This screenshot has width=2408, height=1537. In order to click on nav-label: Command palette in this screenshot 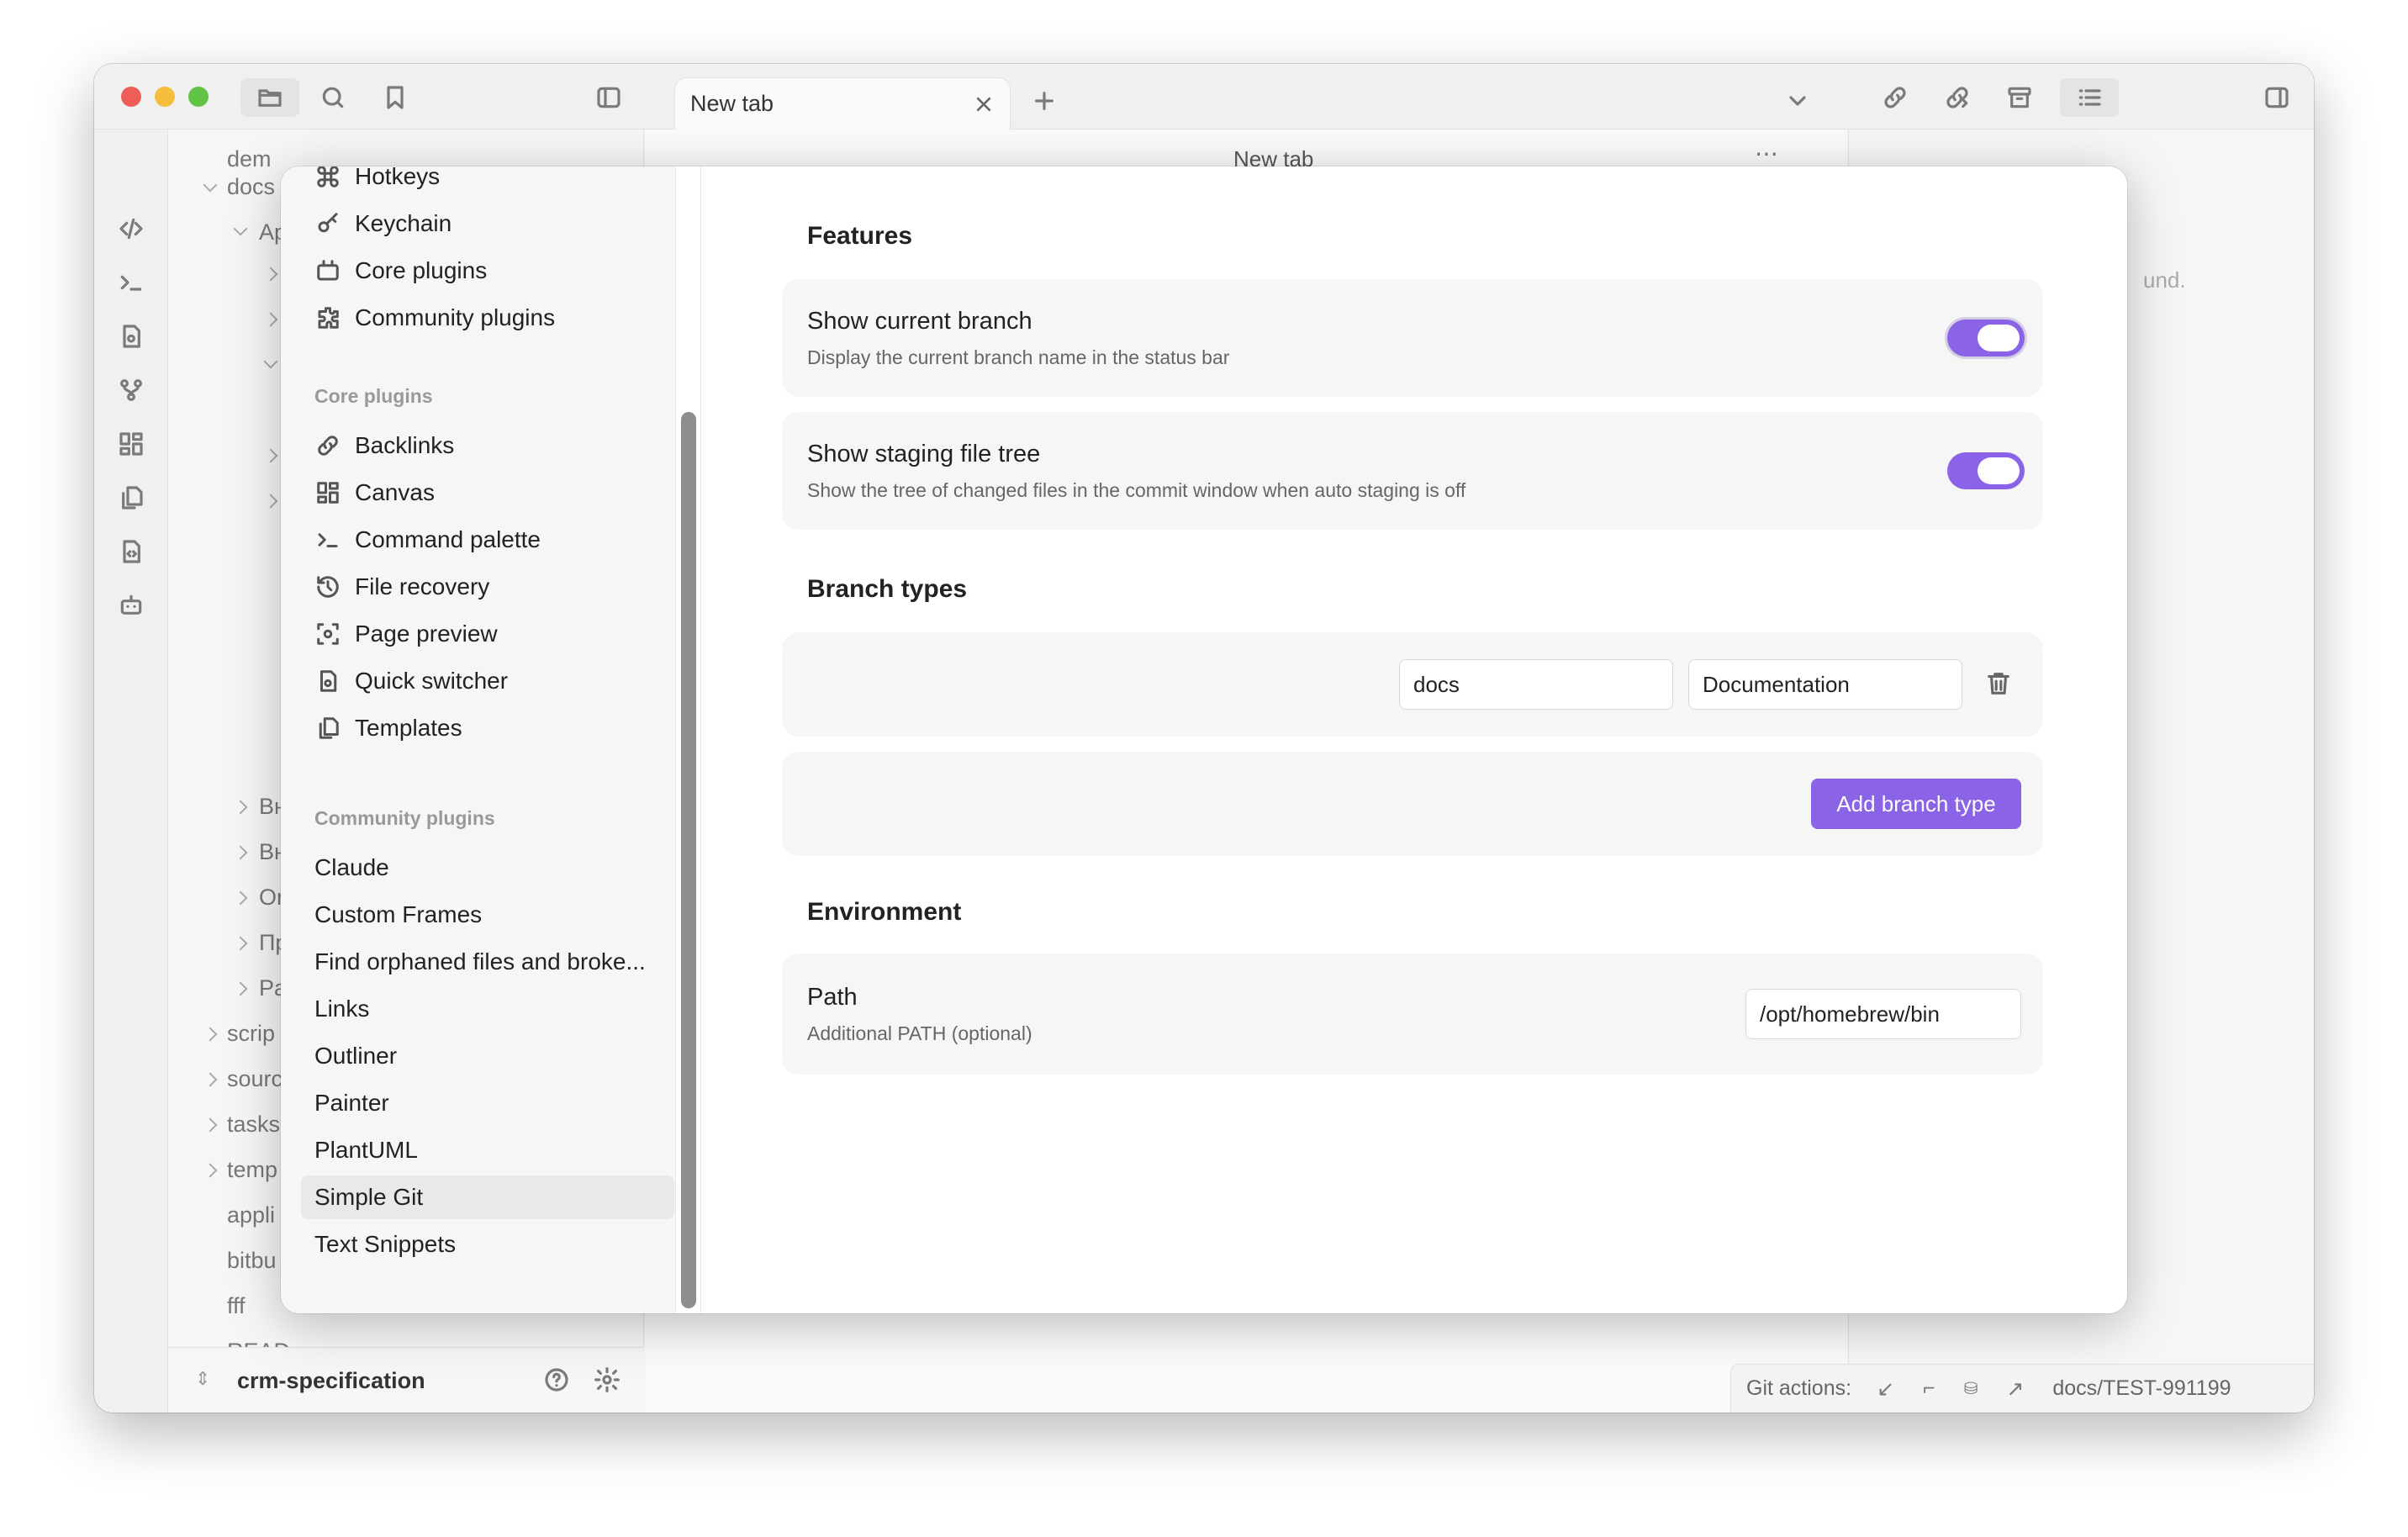, I will do `click(448, 539)`.